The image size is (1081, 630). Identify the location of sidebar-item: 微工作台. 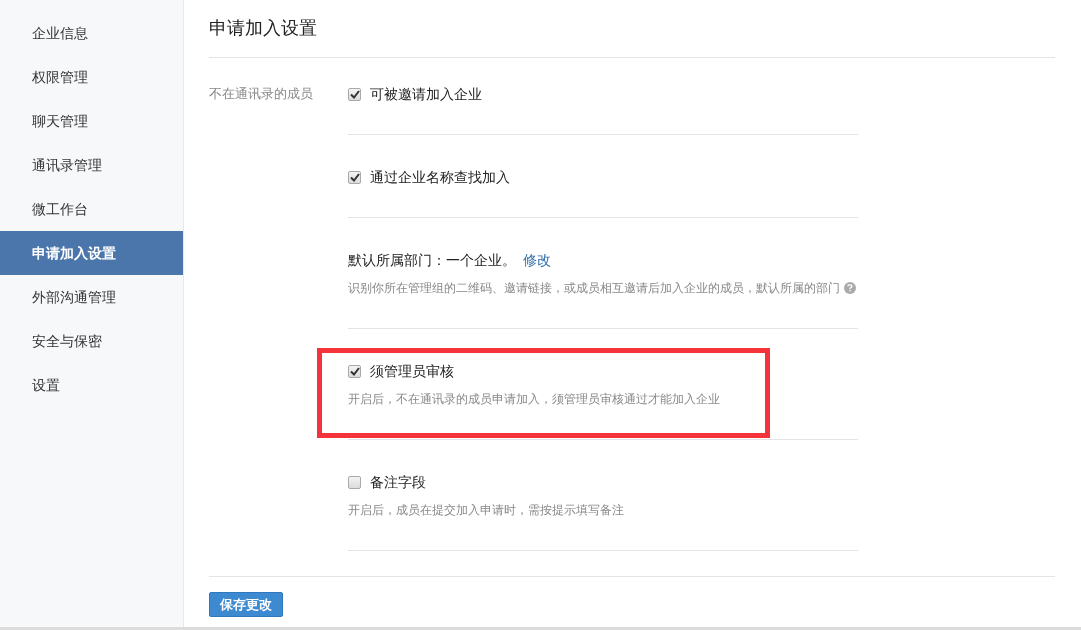
(91, 209).